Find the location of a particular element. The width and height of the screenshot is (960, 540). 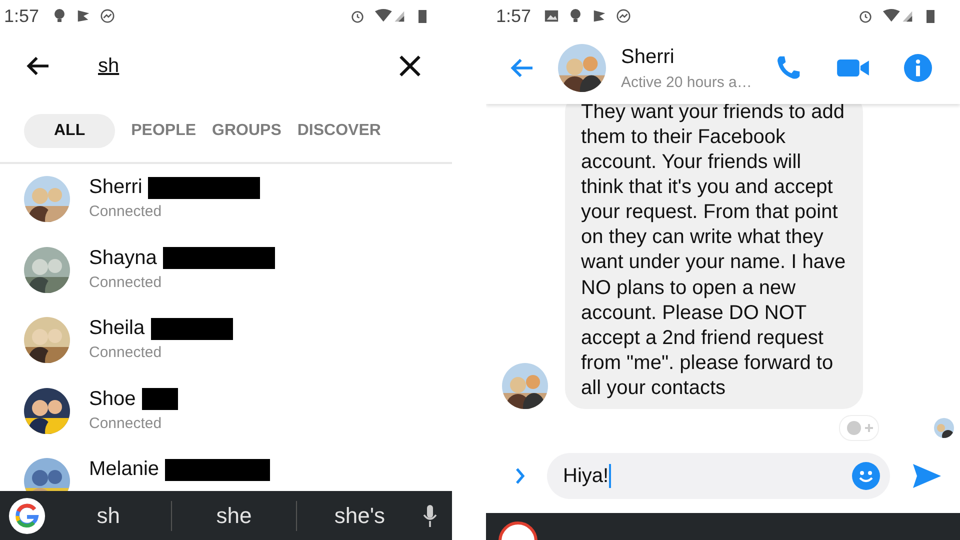

contact-name: Melanie is located at coordinates (124, 469).